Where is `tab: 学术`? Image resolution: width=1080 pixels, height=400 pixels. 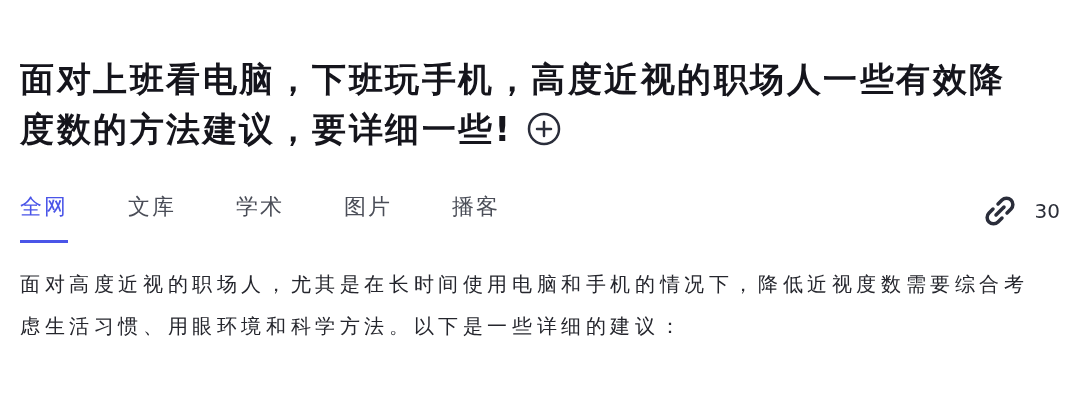 tab: 学术 is located at coordinates (260, 217).